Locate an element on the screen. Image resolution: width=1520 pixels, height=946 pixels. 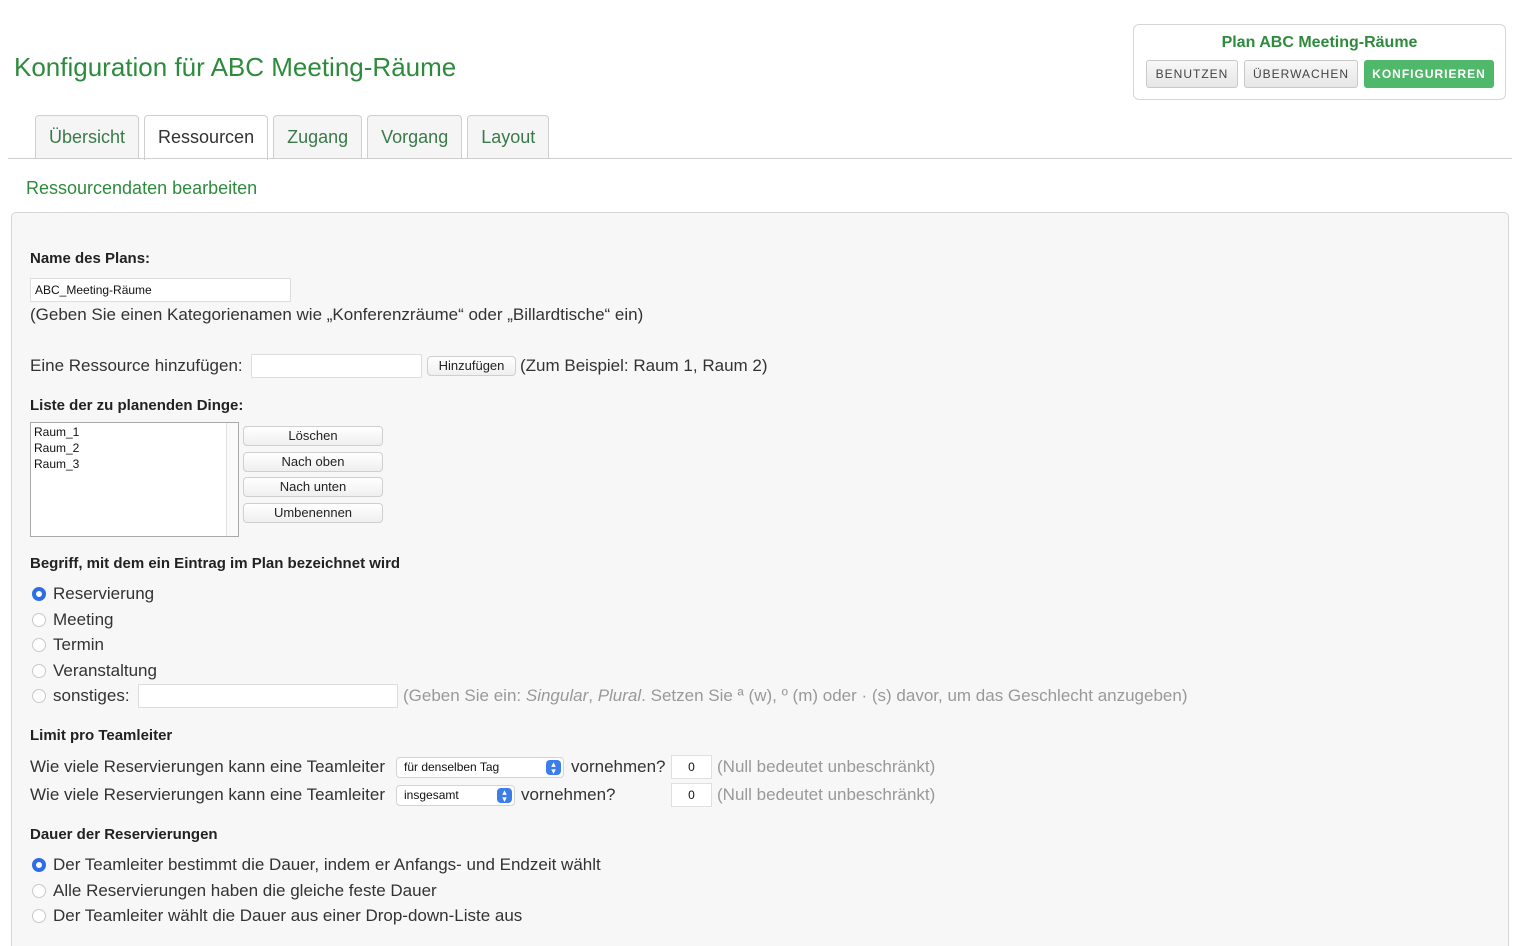
list-item: Raum_1 is located at coordinates (56, 432).